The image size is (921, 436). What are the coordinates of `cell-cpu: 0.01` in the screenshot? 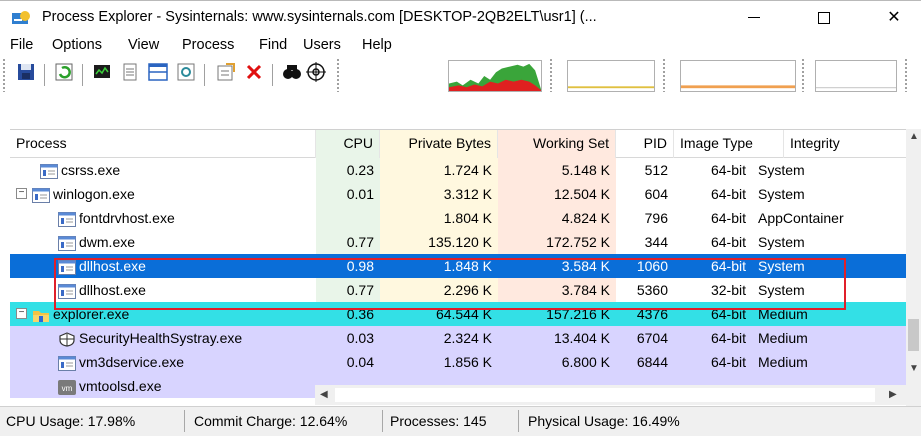 It's located at (348, 194).